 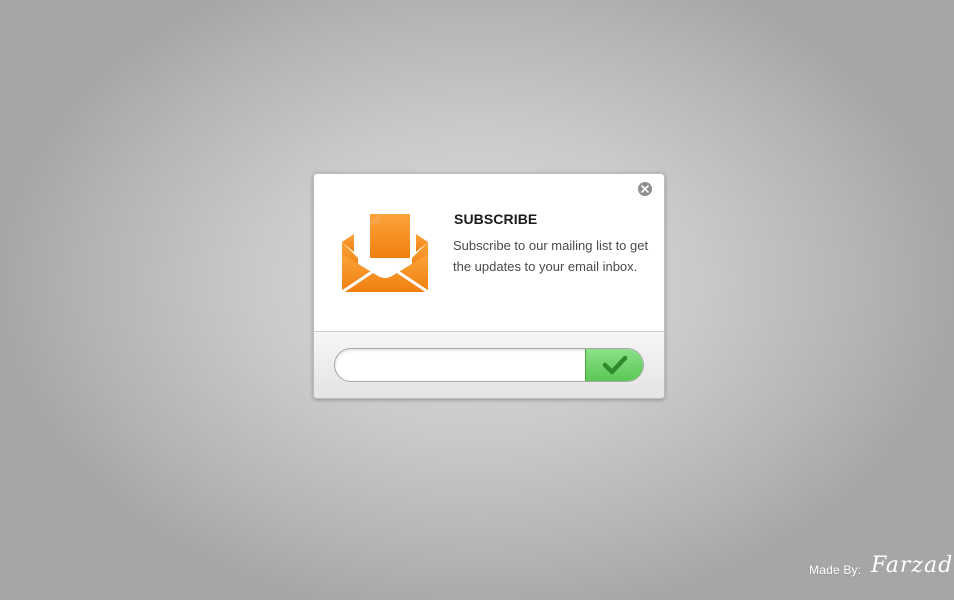 I want to click on author-signature: Farzad Ba, so click(x=912, y=565).